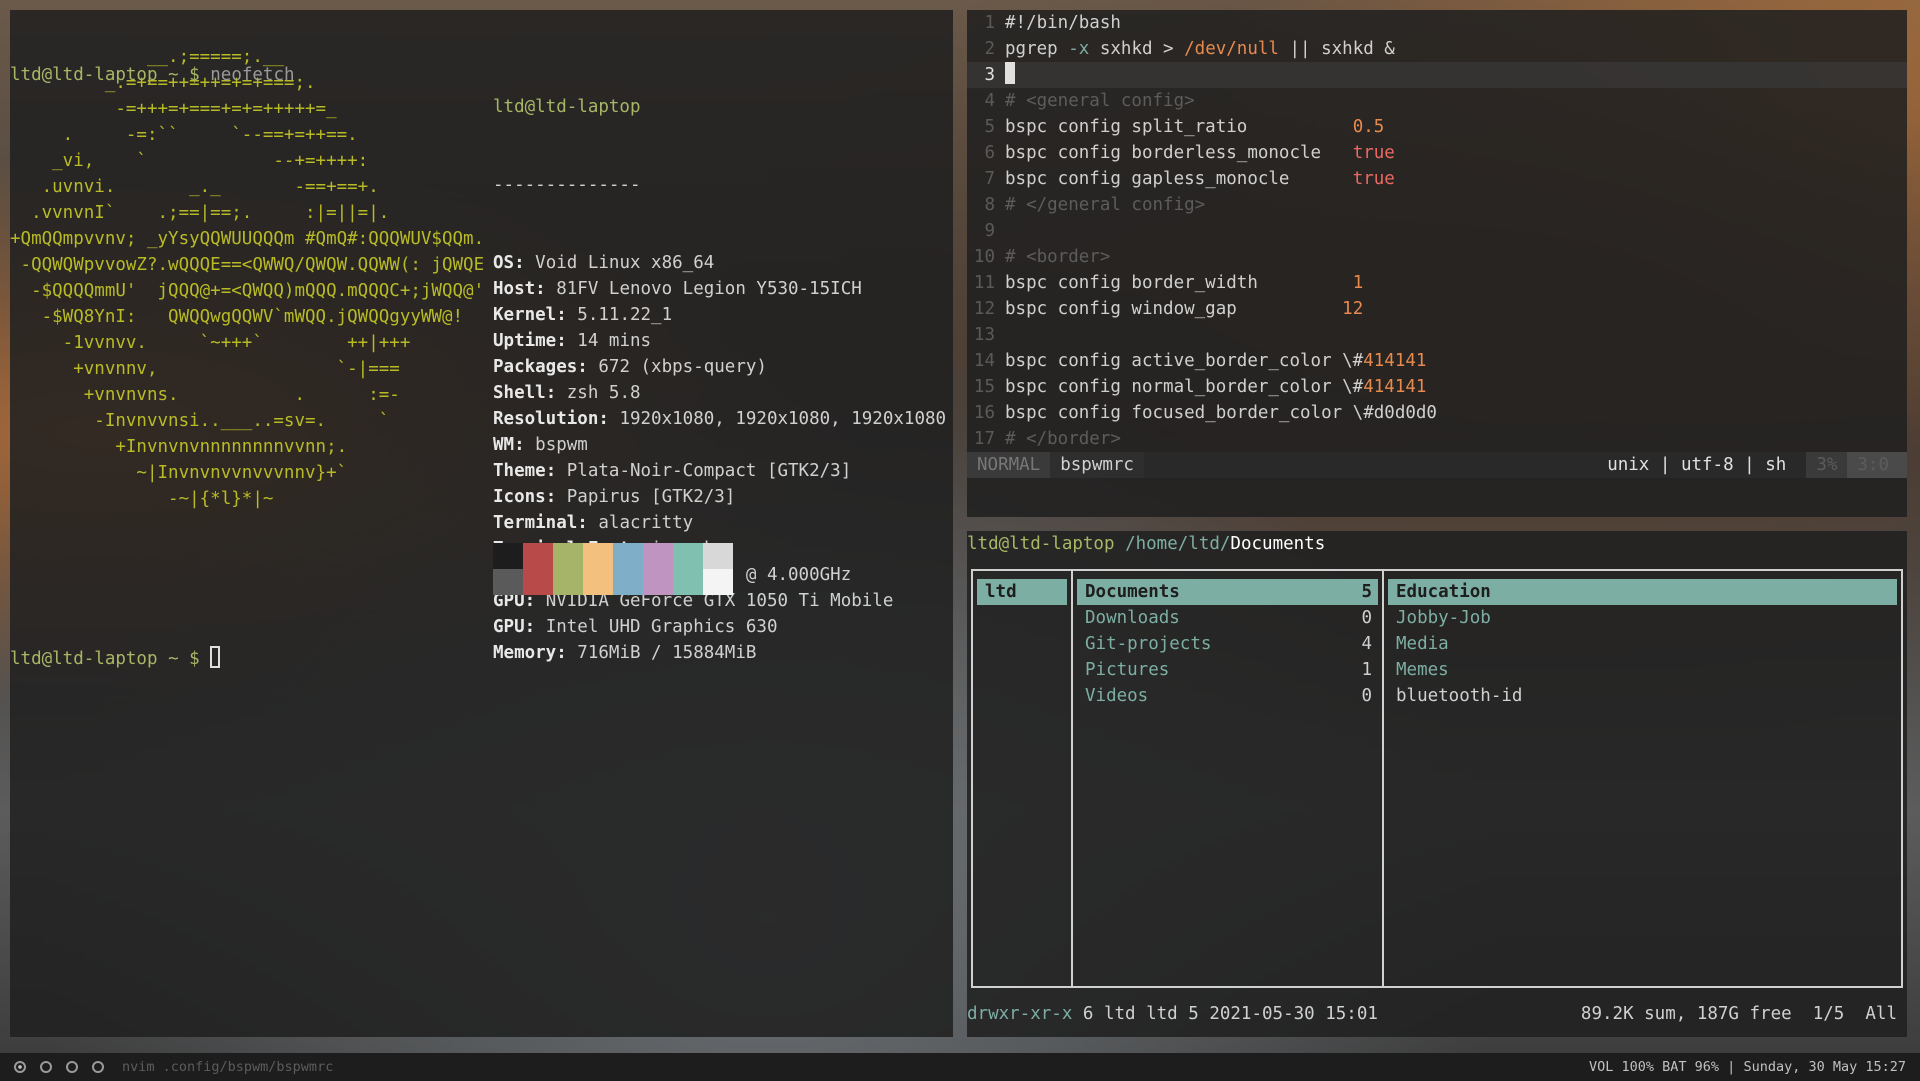 Image resolution: width=1920 pixels, height=1081 pixels. Describe the element at coordinates (519, 497) in the screenshot. I see `info-key: Icons` at that location.